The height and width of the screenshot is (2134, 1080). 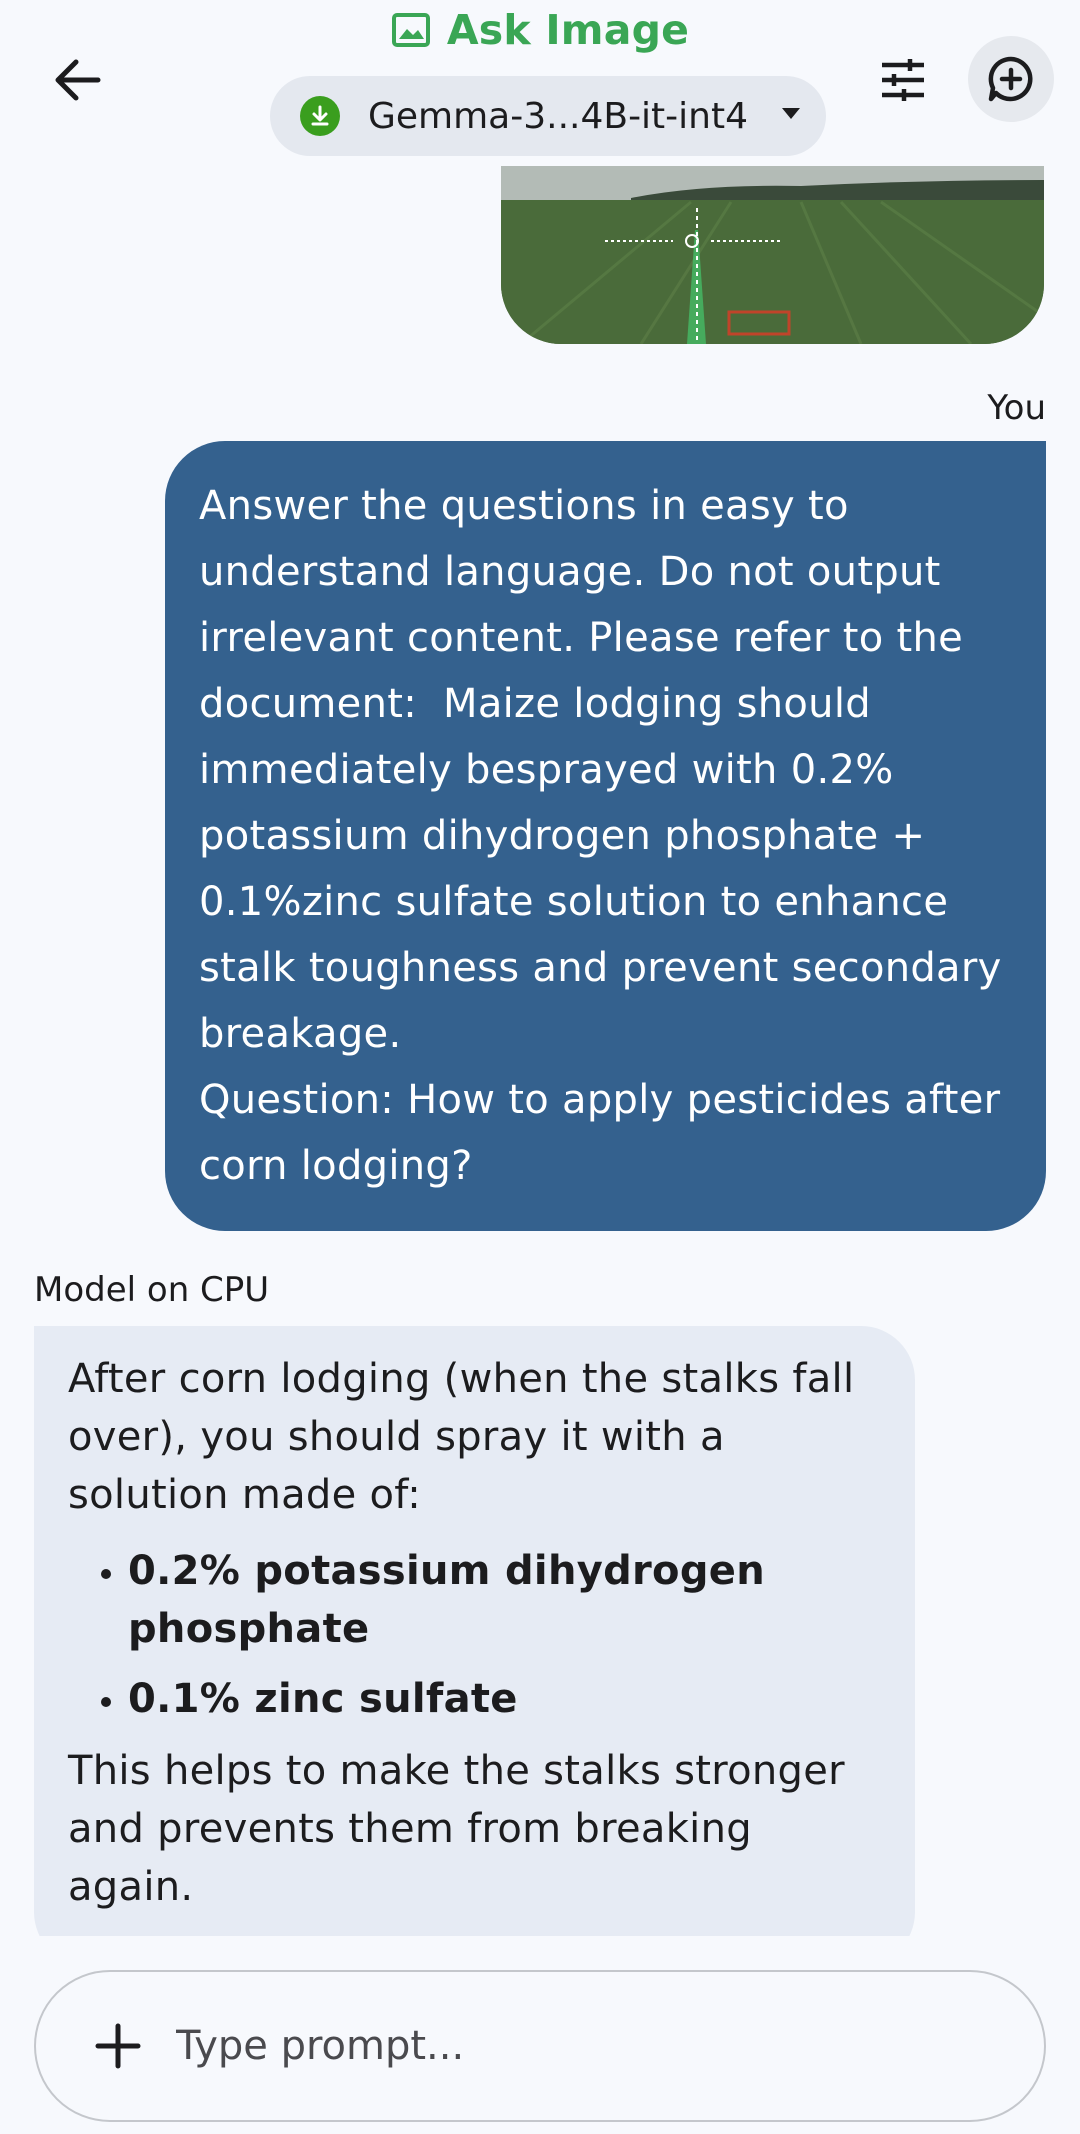 What do you see at coordinates (410, 30) in the screenshot?
I see `image-icon` at bounding box center [410, 30].